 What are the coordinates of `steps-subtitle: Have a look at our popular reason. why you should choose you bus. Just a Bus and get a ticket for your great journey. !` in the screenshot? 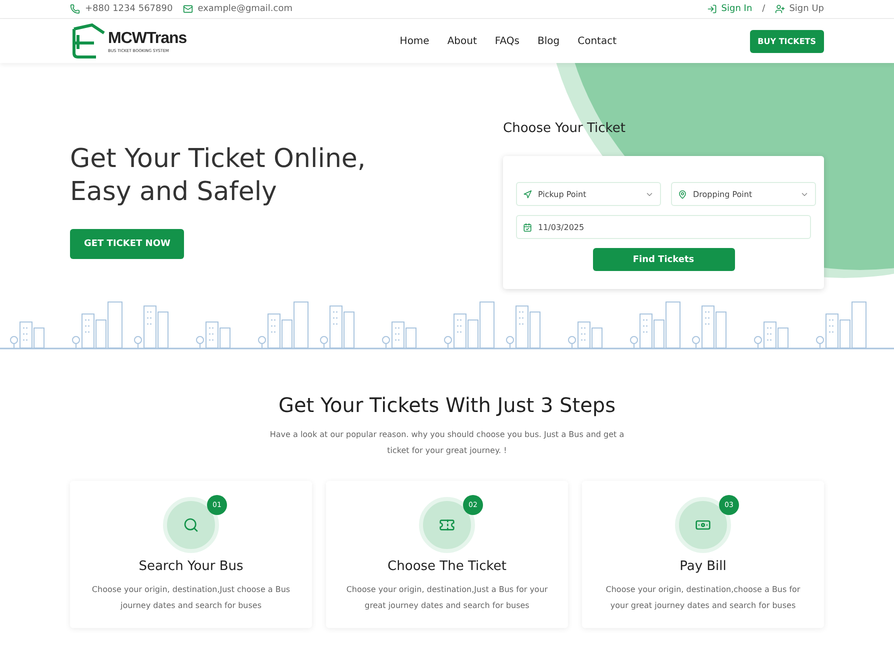 It's located at (447, 443).